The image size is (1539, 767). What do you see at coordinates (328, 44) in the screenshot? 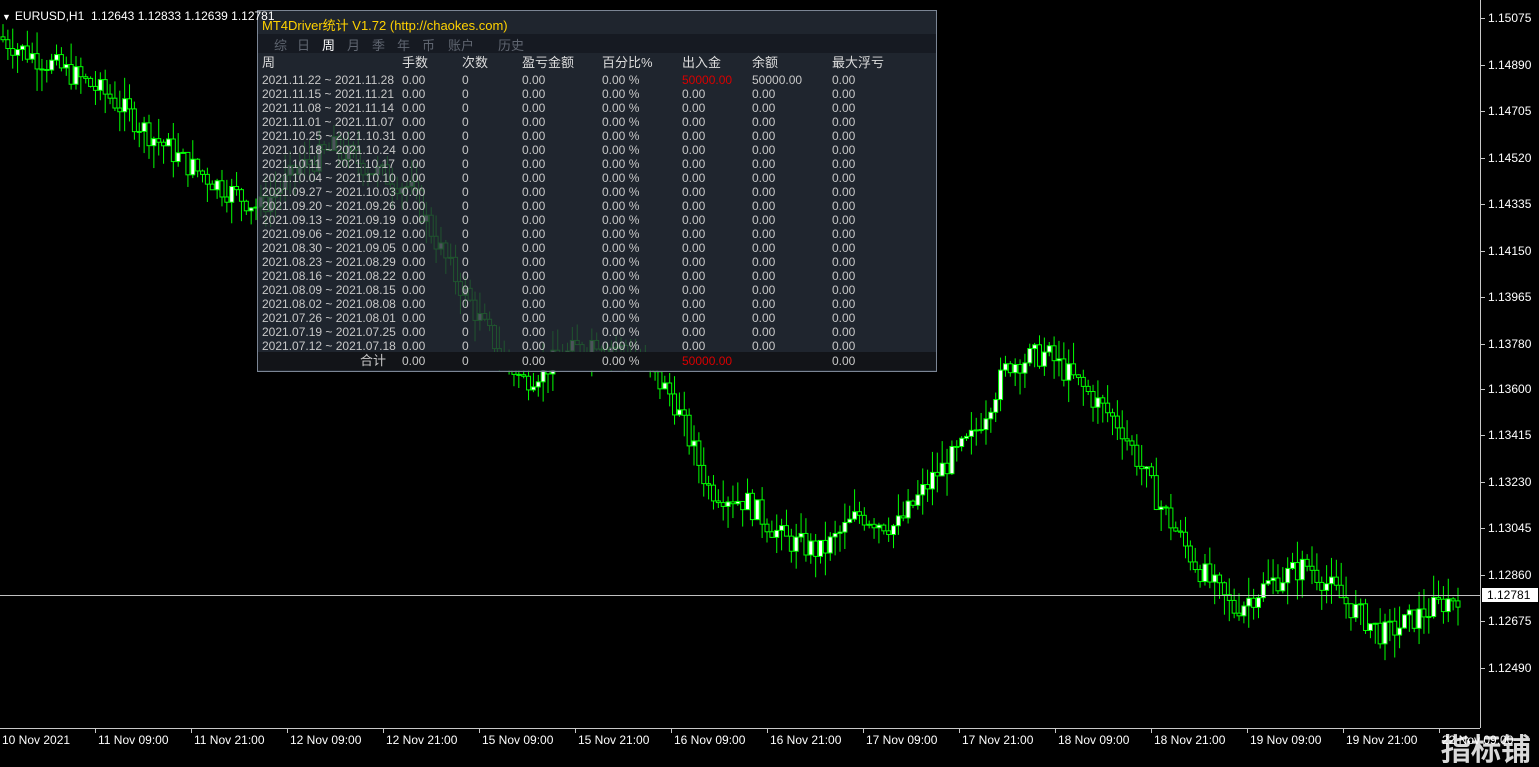
I see `tab-2: 周` at bounding box center [328, 44].